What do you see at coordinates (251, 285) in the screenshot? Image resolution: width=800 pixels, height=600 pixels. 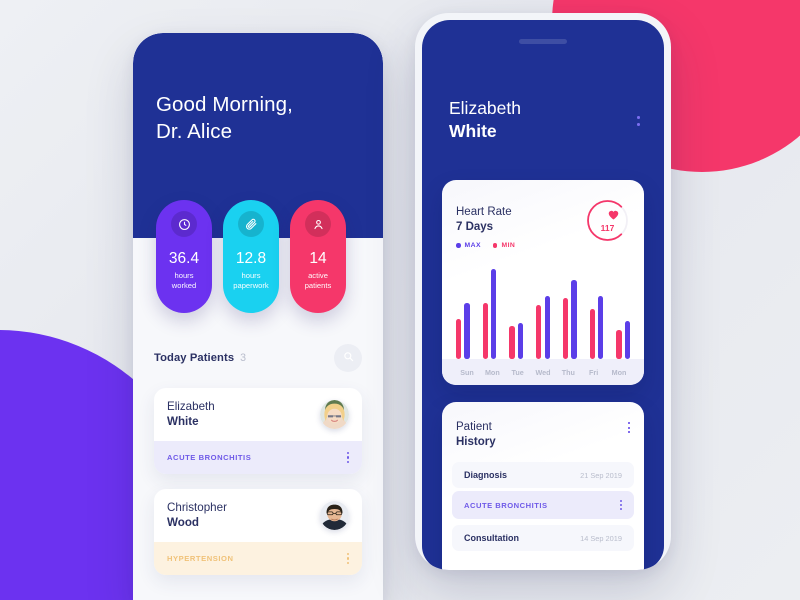 I see `stat-label-paperwork-2: paperwork` at bounding box center [251, 285].